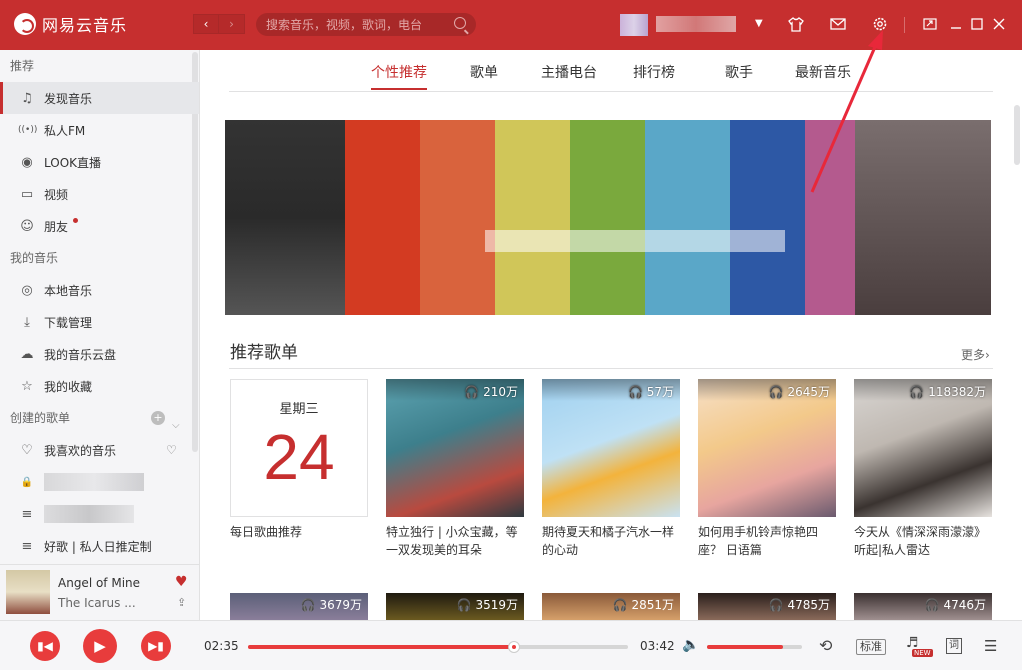 The image size is (1022, 670). What do you see at coordinates (85, 25) in the screenshot?
I see `app-name: 网易云音乐` at bounding box center [85, 25].